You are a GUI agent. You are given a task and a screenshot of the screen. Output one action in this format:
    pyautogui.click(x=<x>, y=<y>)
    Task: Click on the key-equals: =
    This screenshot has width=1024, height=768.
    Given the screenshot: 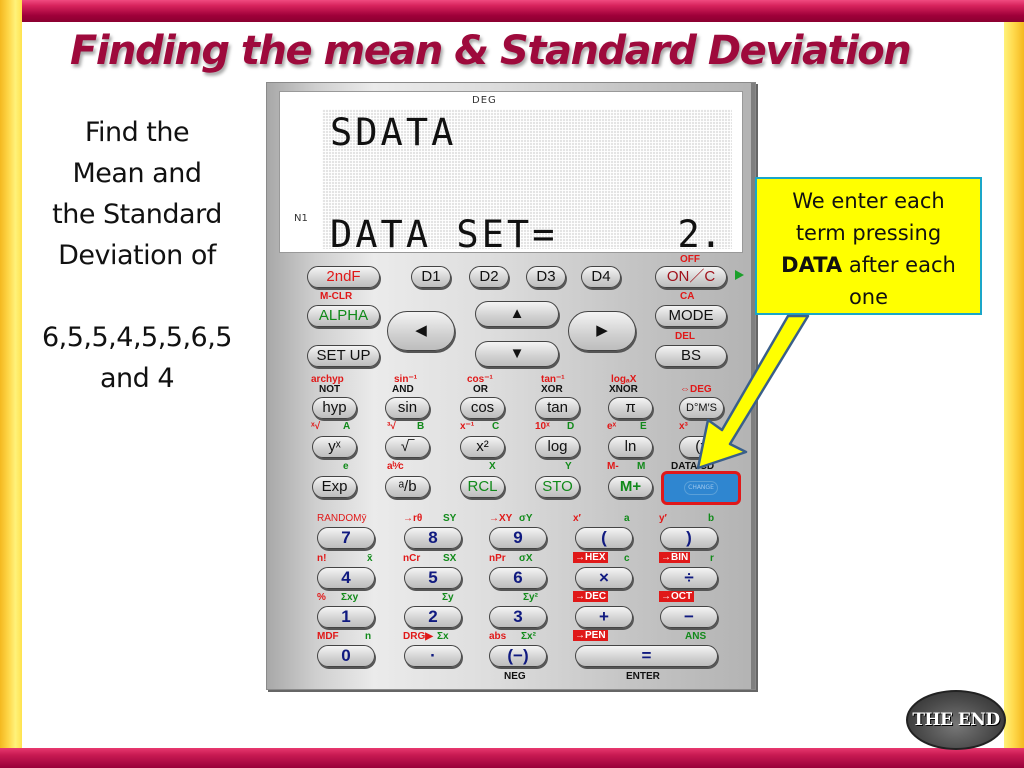 What is the action you would take?
    pyautogui.click(x=646, y=656)
    